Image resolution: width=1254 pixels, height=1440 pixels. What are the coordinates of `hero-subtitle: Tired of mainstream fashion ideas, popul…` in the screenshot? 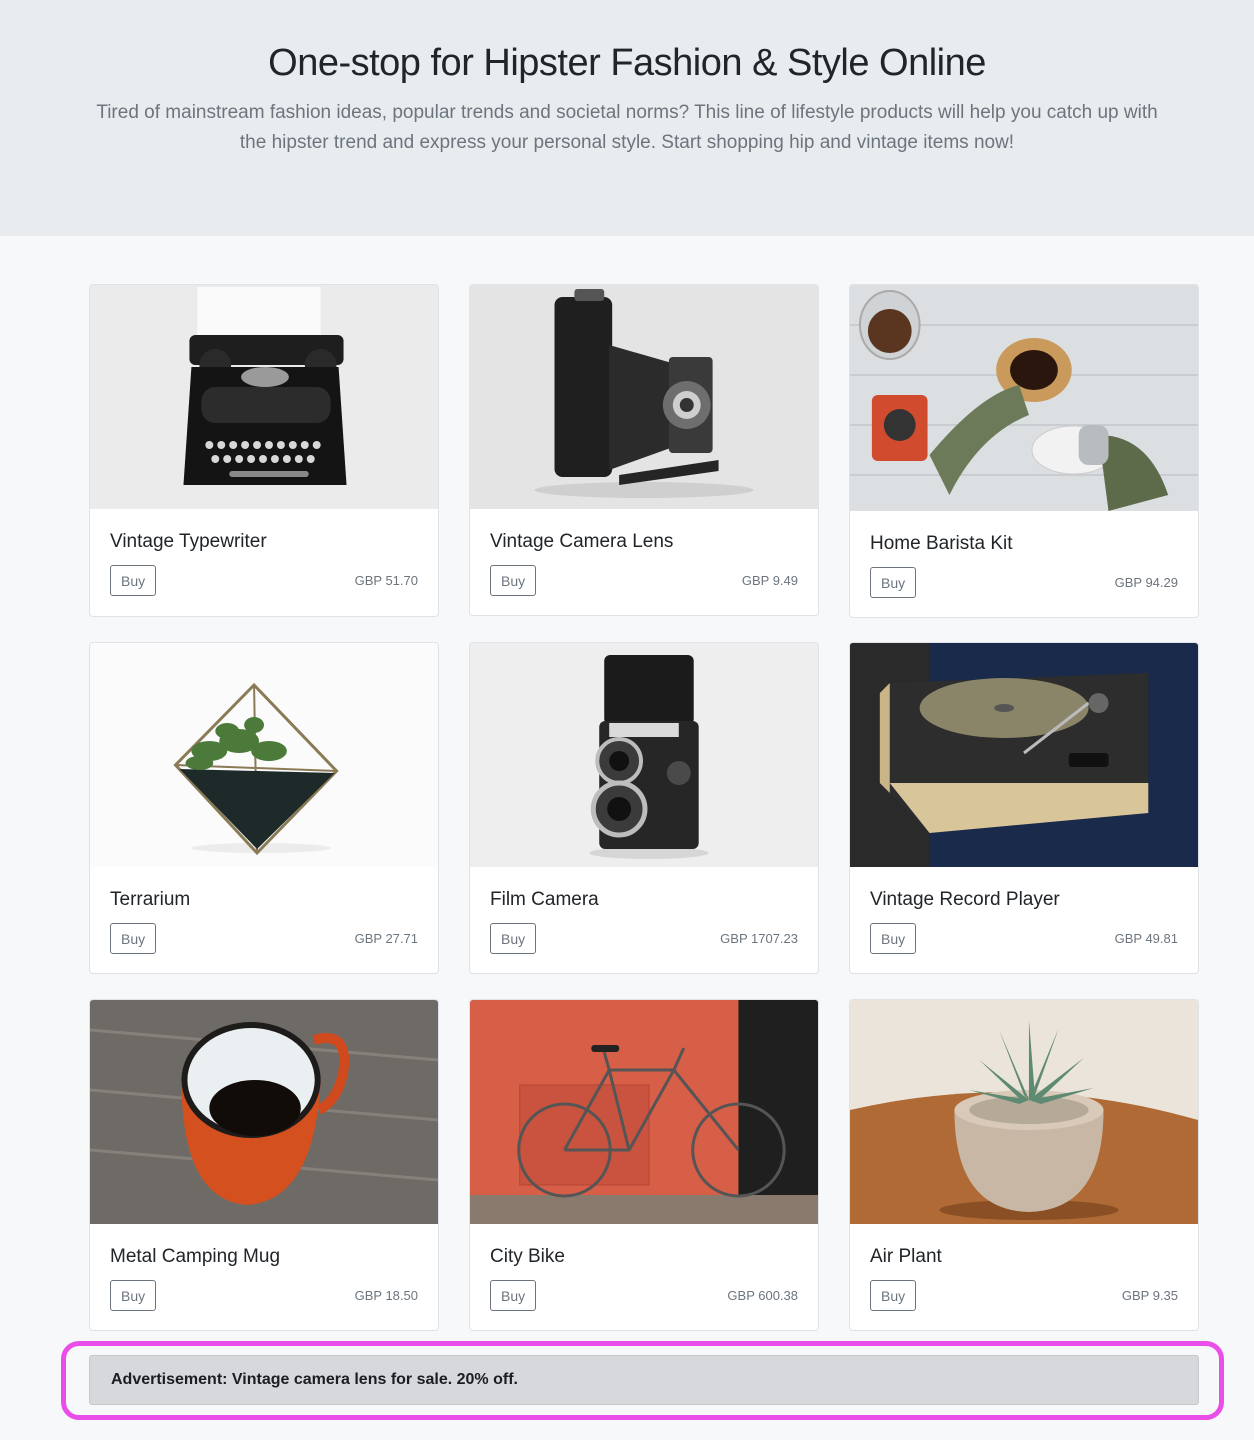 It's located at (627, 127).